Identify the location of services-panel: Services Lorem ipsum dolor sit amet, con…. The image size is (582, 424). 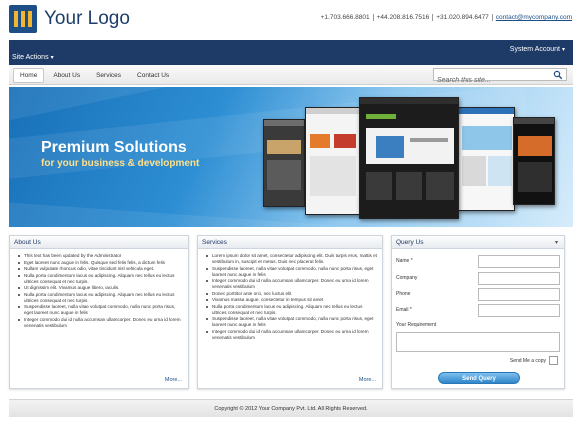
(290, 312).